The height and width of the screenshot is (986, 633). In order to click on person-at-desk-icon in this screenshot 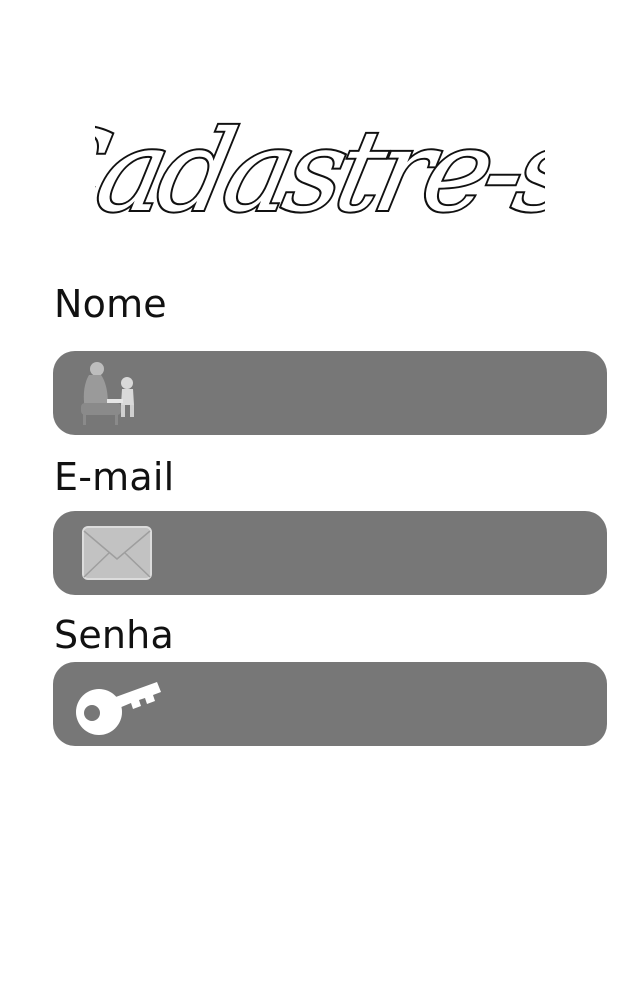, I will do `click(107, 393)`.